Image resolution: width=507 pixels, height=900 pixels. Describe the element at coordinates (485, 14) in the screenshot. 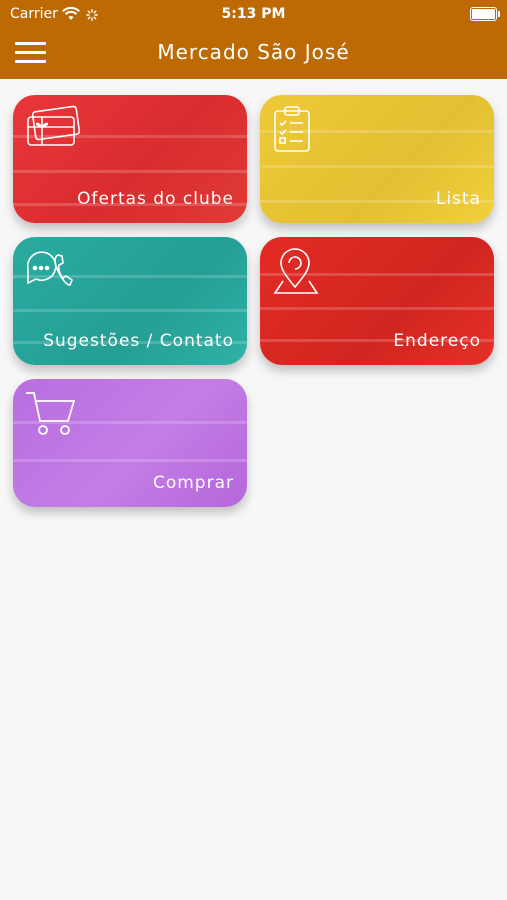

I see `battery-icon` at that location.